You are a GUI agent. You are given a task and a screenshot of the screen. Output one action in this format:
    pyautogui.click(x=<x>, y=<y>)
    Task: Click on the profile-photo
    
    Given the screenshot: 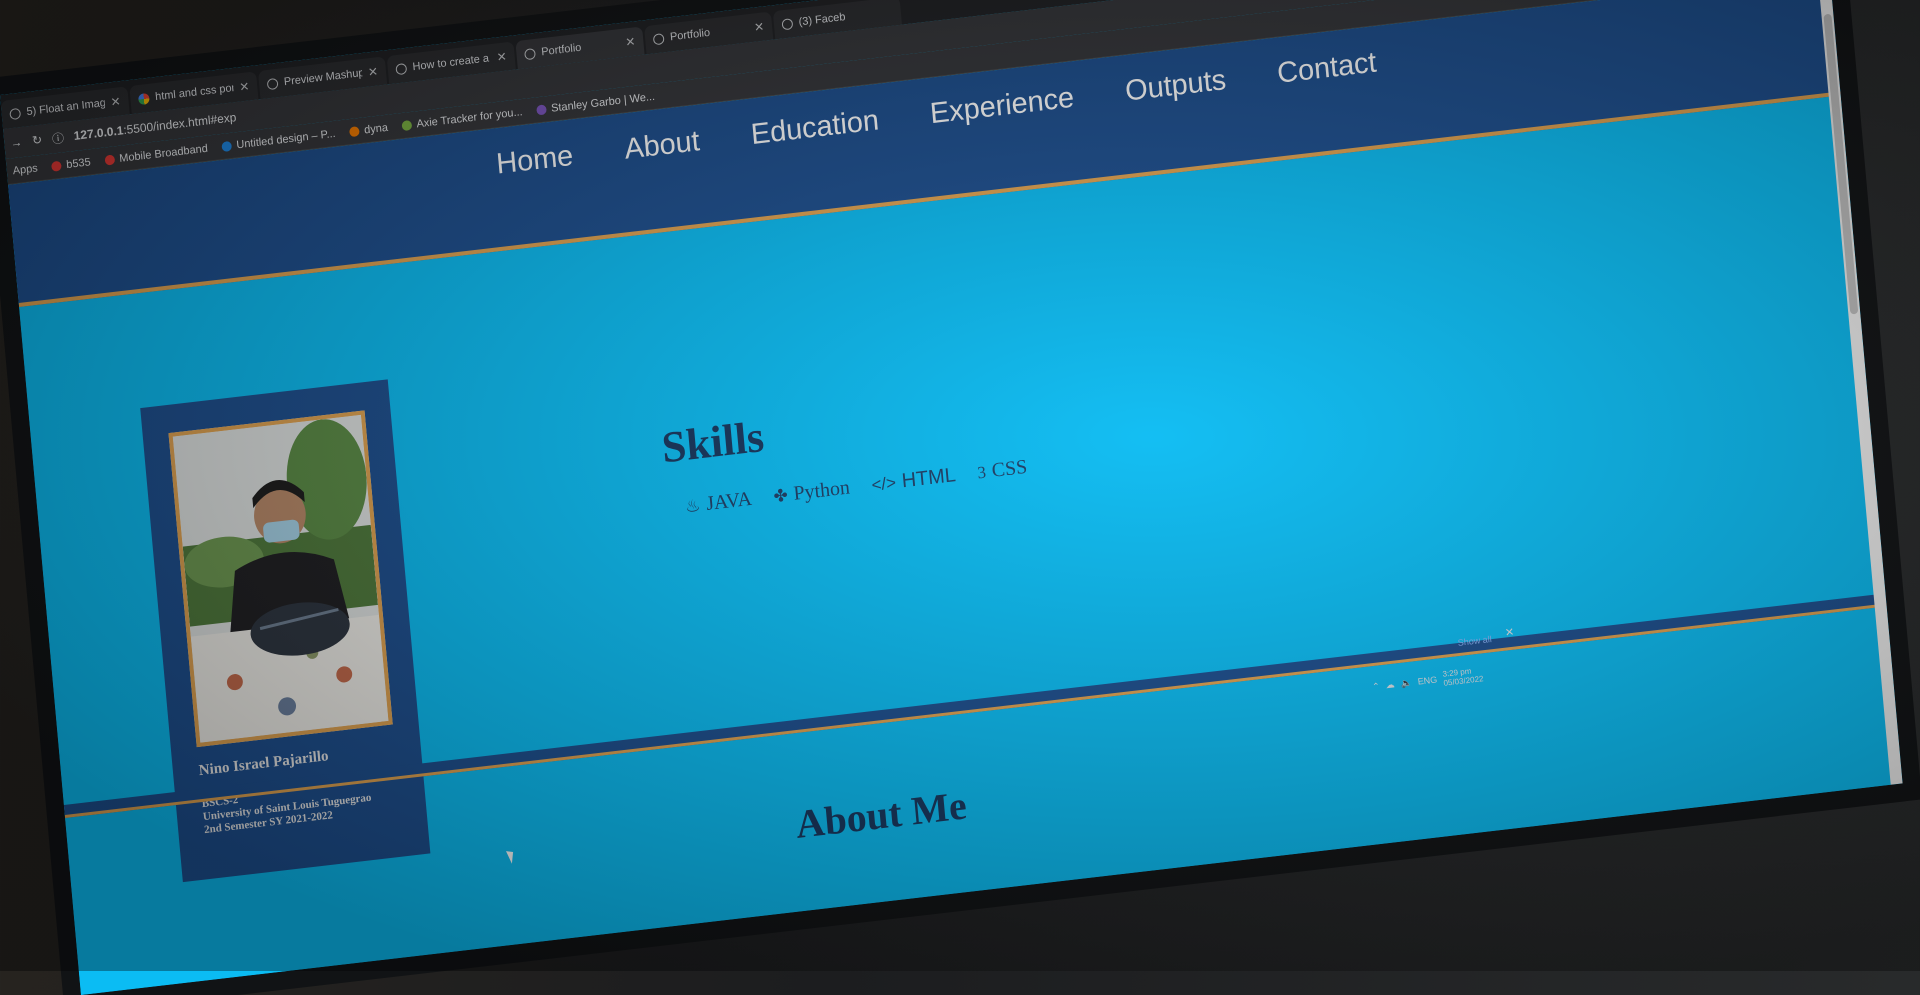 What is the action you would take?
    pyautogui.click(x=280, y=579)
    